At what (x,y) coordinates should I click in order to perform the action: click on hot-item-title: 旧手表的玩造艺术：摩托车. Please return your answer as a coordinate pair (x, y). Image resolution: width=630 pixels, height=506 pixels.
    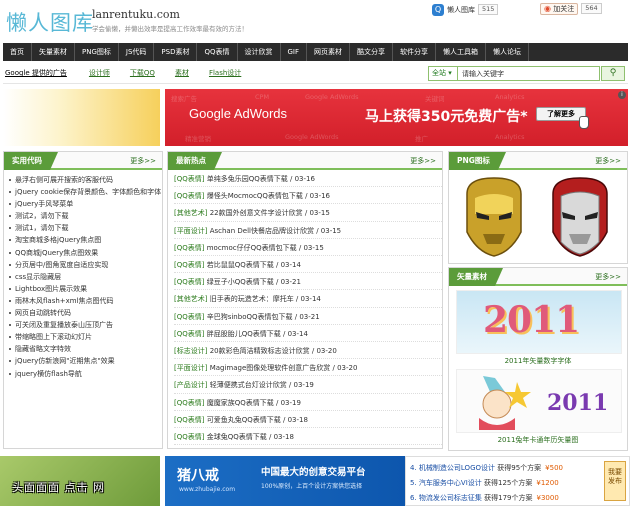
    Looking at the image, I should click on (252, 299).